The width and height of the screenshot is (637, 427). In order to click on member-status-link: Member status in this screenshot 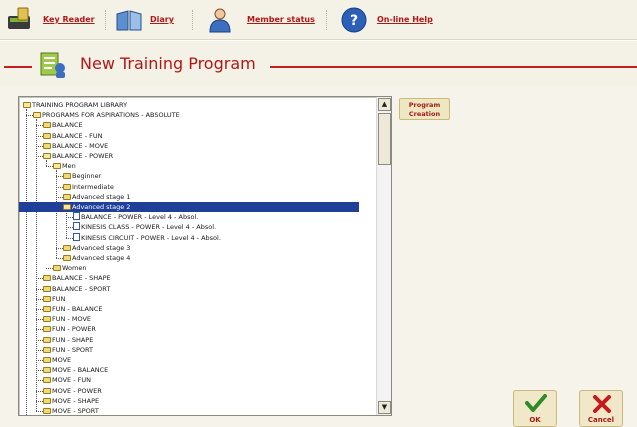, I will do `click(281, 19)`.